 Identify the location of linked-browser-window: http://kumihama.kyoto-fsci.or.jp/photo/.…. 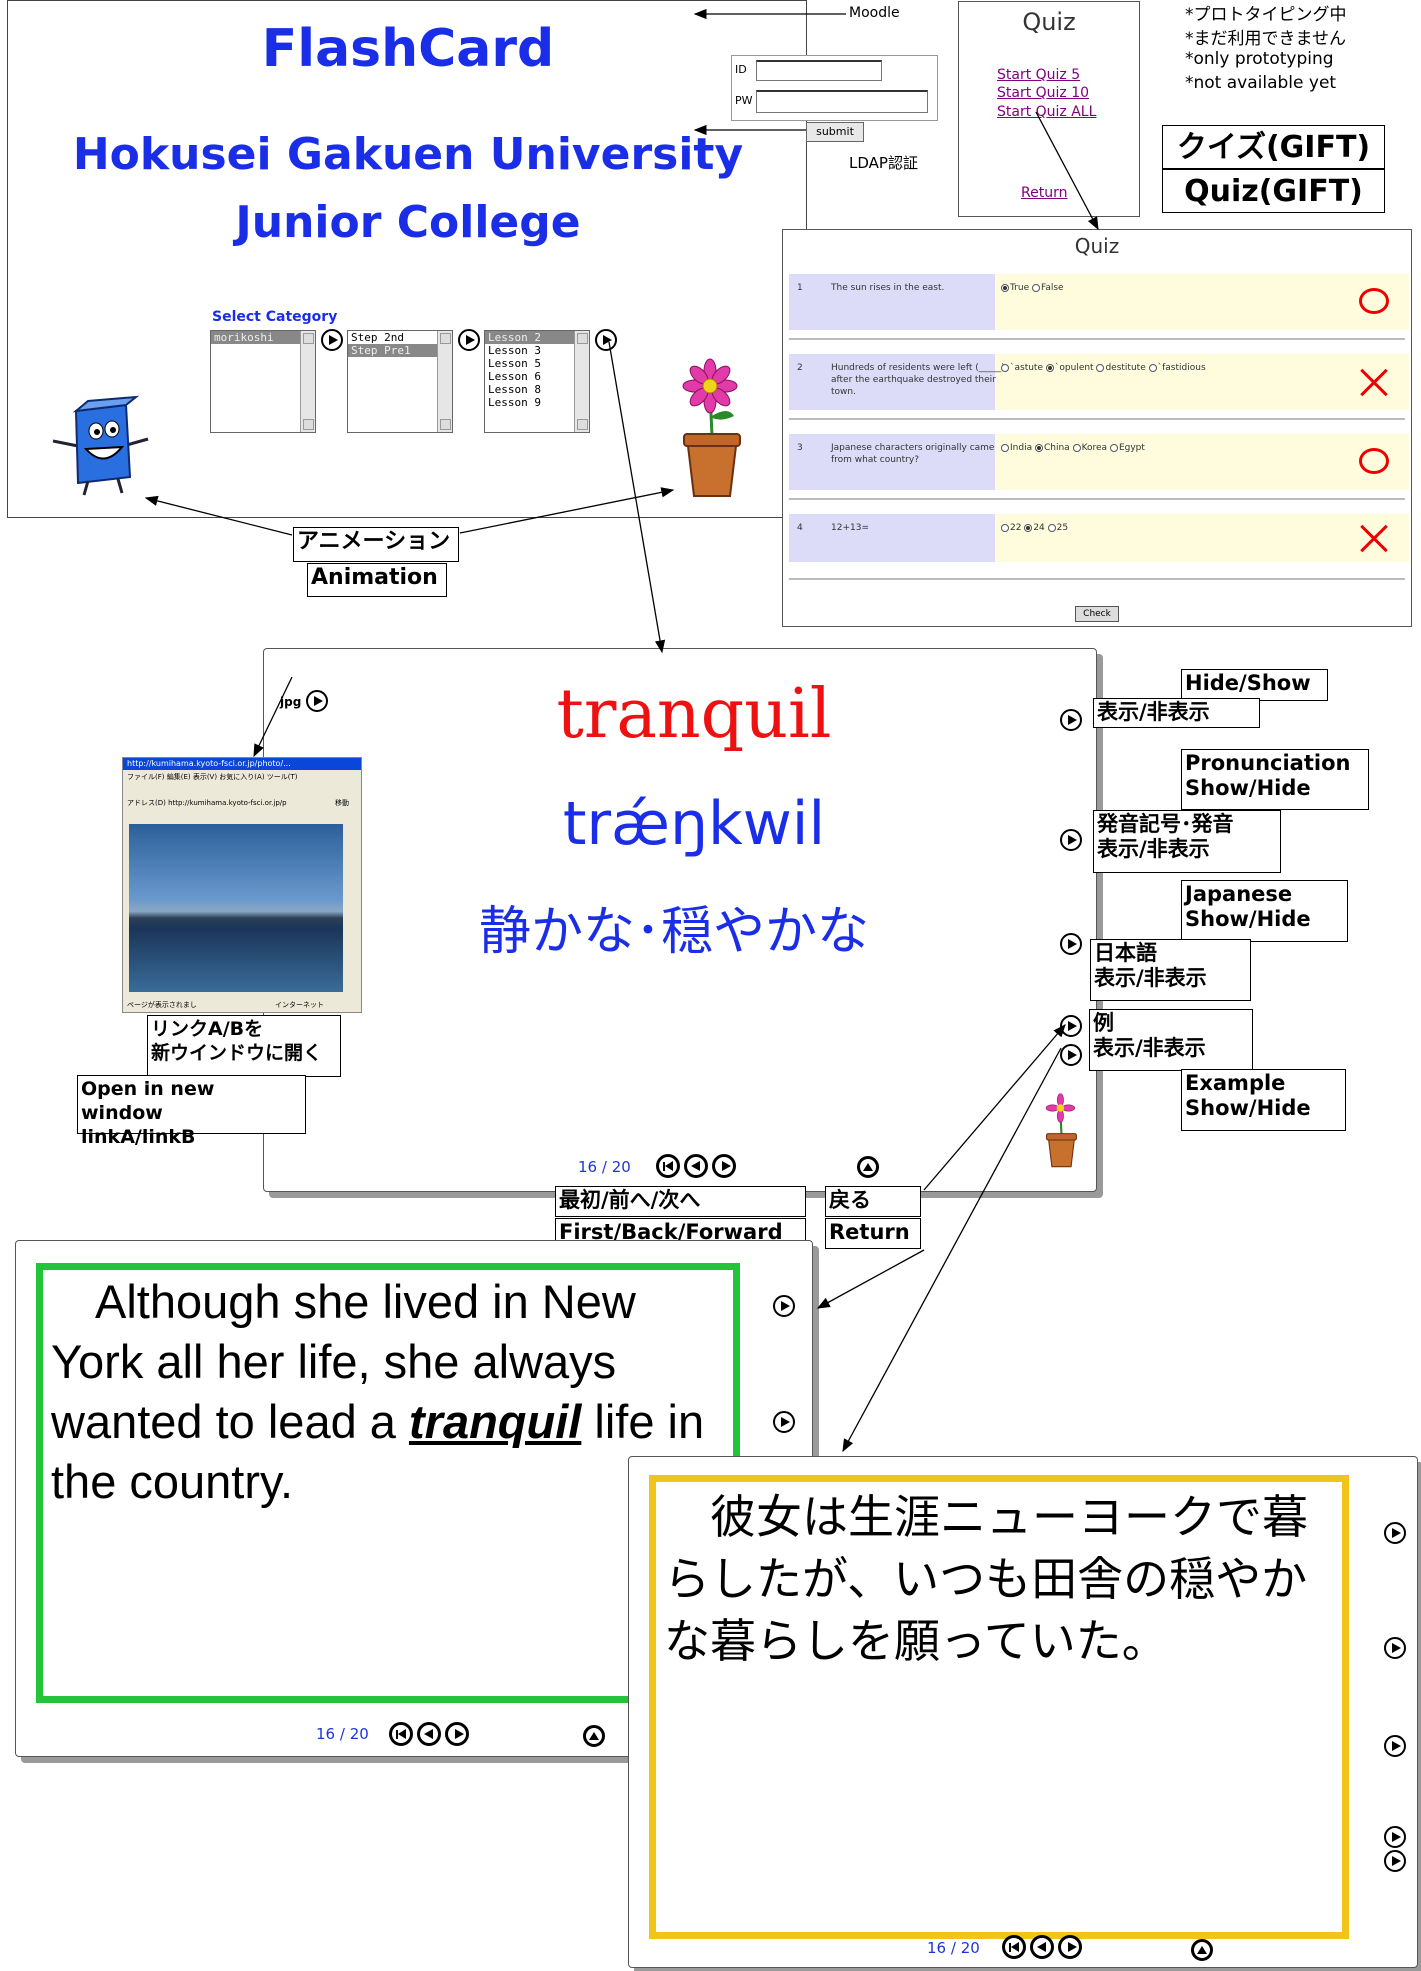
(242, 885).